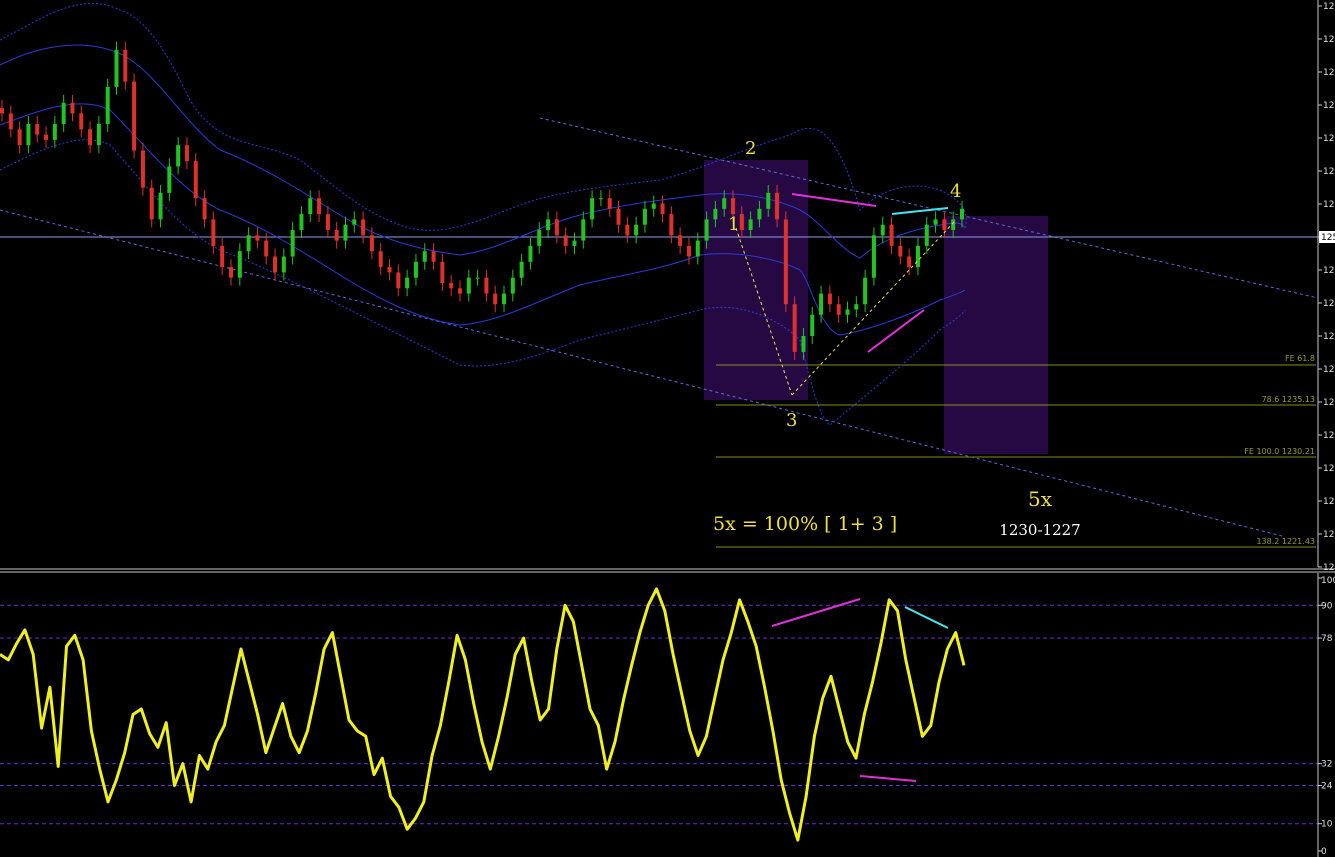 This screenshot has height=857, width=1335. Describe the element at coordinates (1327, 606) in the screenshot. I see `oscillator-tick-label: 90` at that location.